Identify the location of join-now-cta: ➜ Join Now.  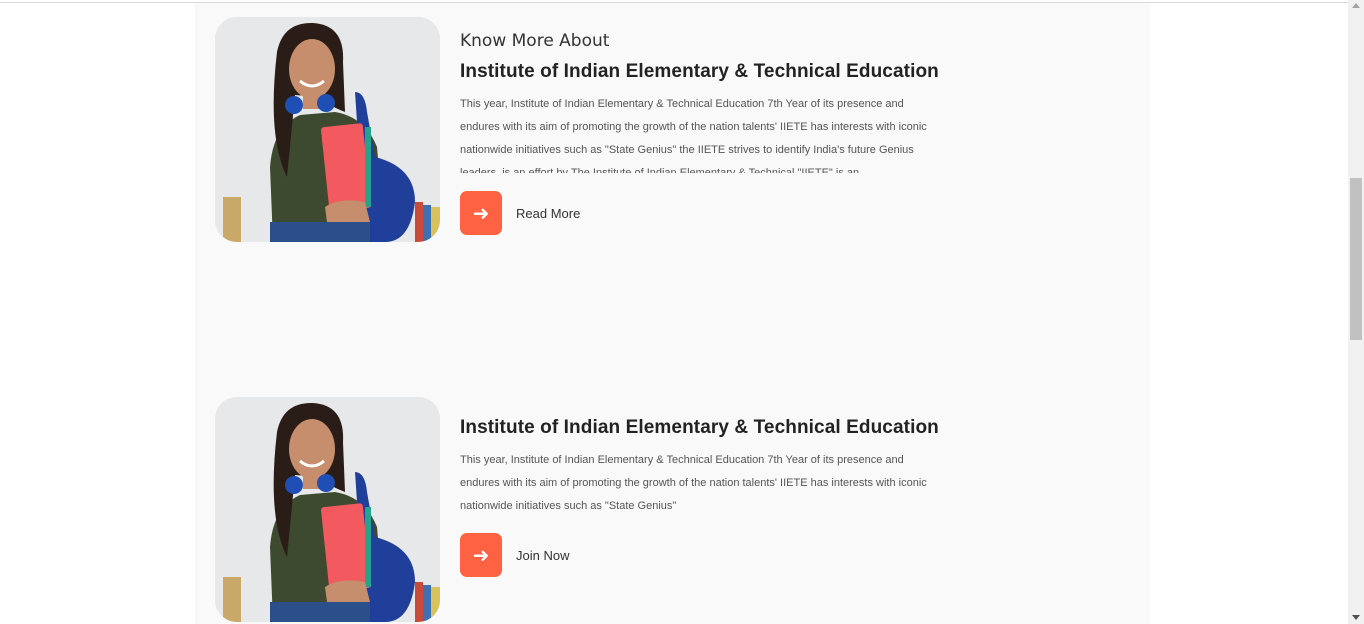
(514, 555).